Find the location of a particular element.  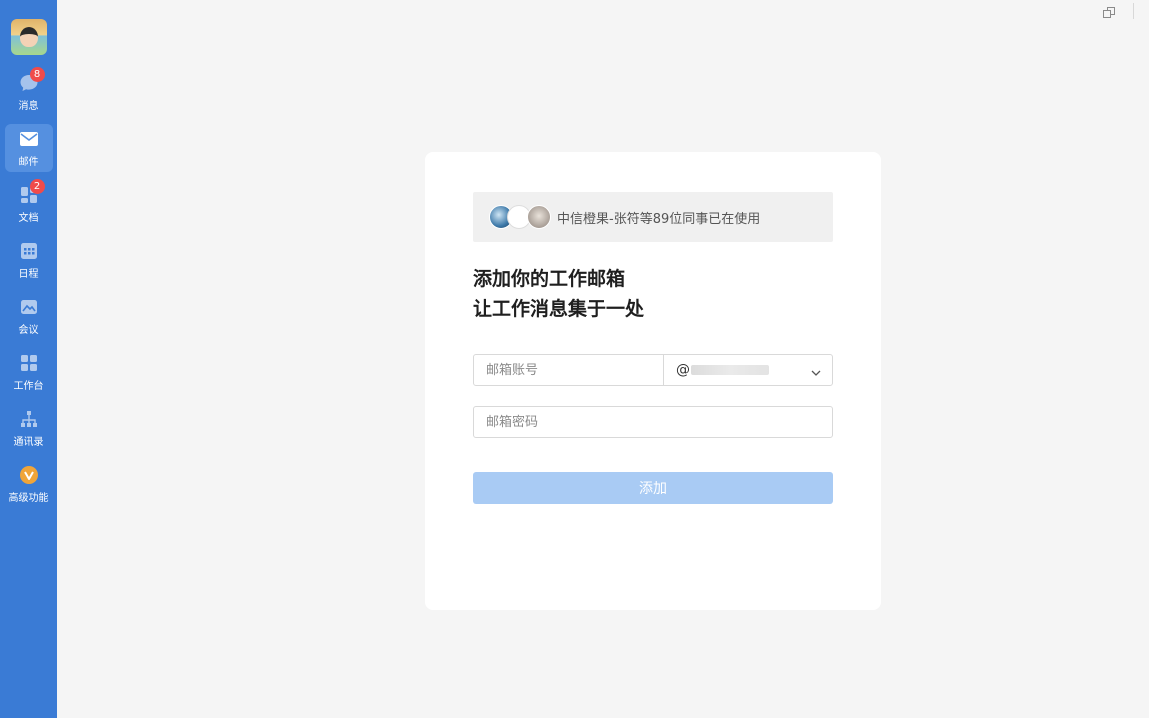

sidebar-item-label: 工作台 is located at coordinates (28, 386).